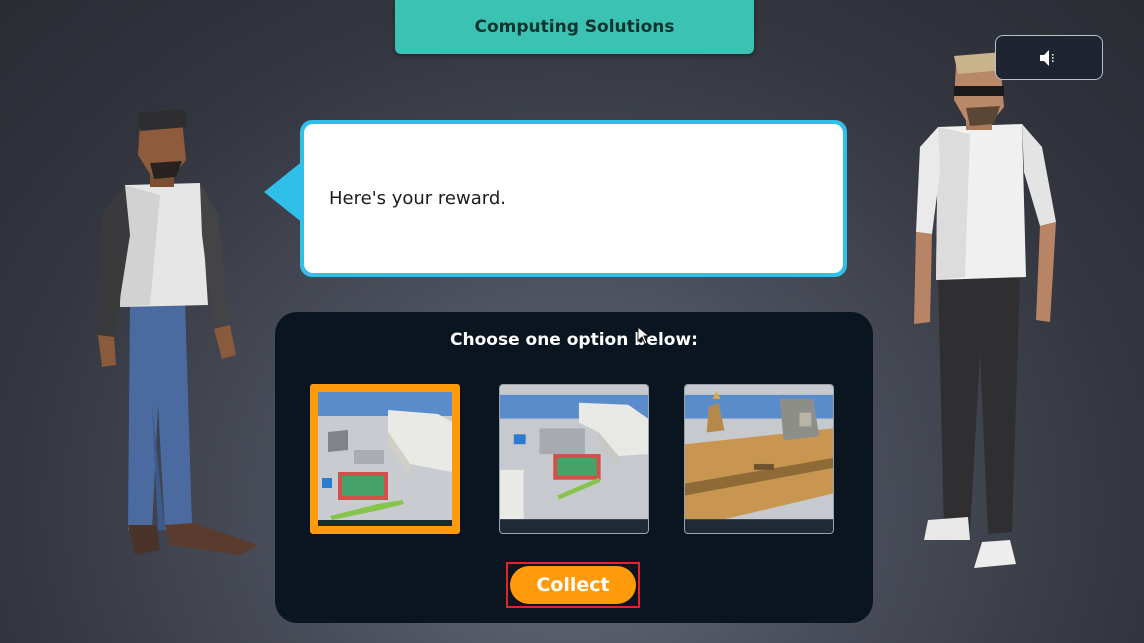 The height and width of the screenshot is (643, 1144). I want to click on speech-bubble: Here's your reward., so click(573, 198).